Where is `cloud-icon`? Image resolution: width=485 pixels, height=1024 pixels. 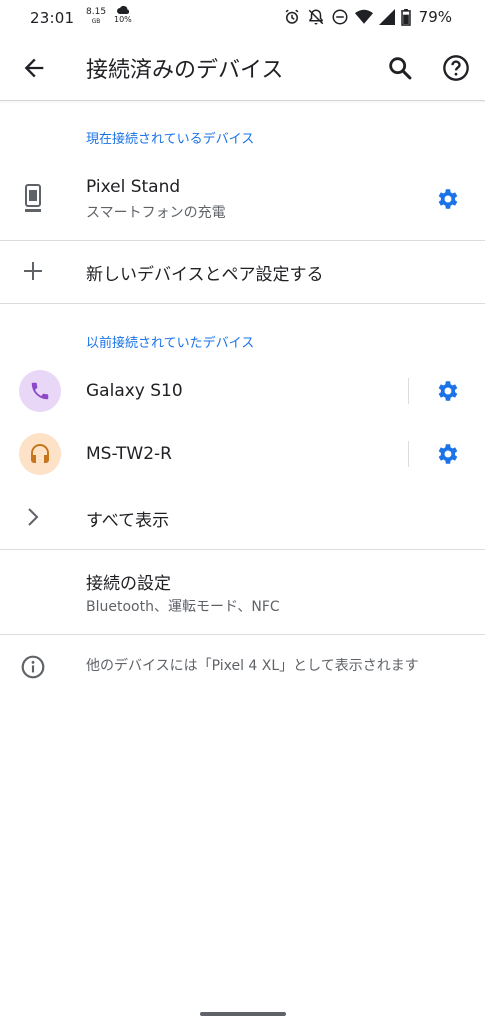
cloud-icon is located at coordinates (123, 9).